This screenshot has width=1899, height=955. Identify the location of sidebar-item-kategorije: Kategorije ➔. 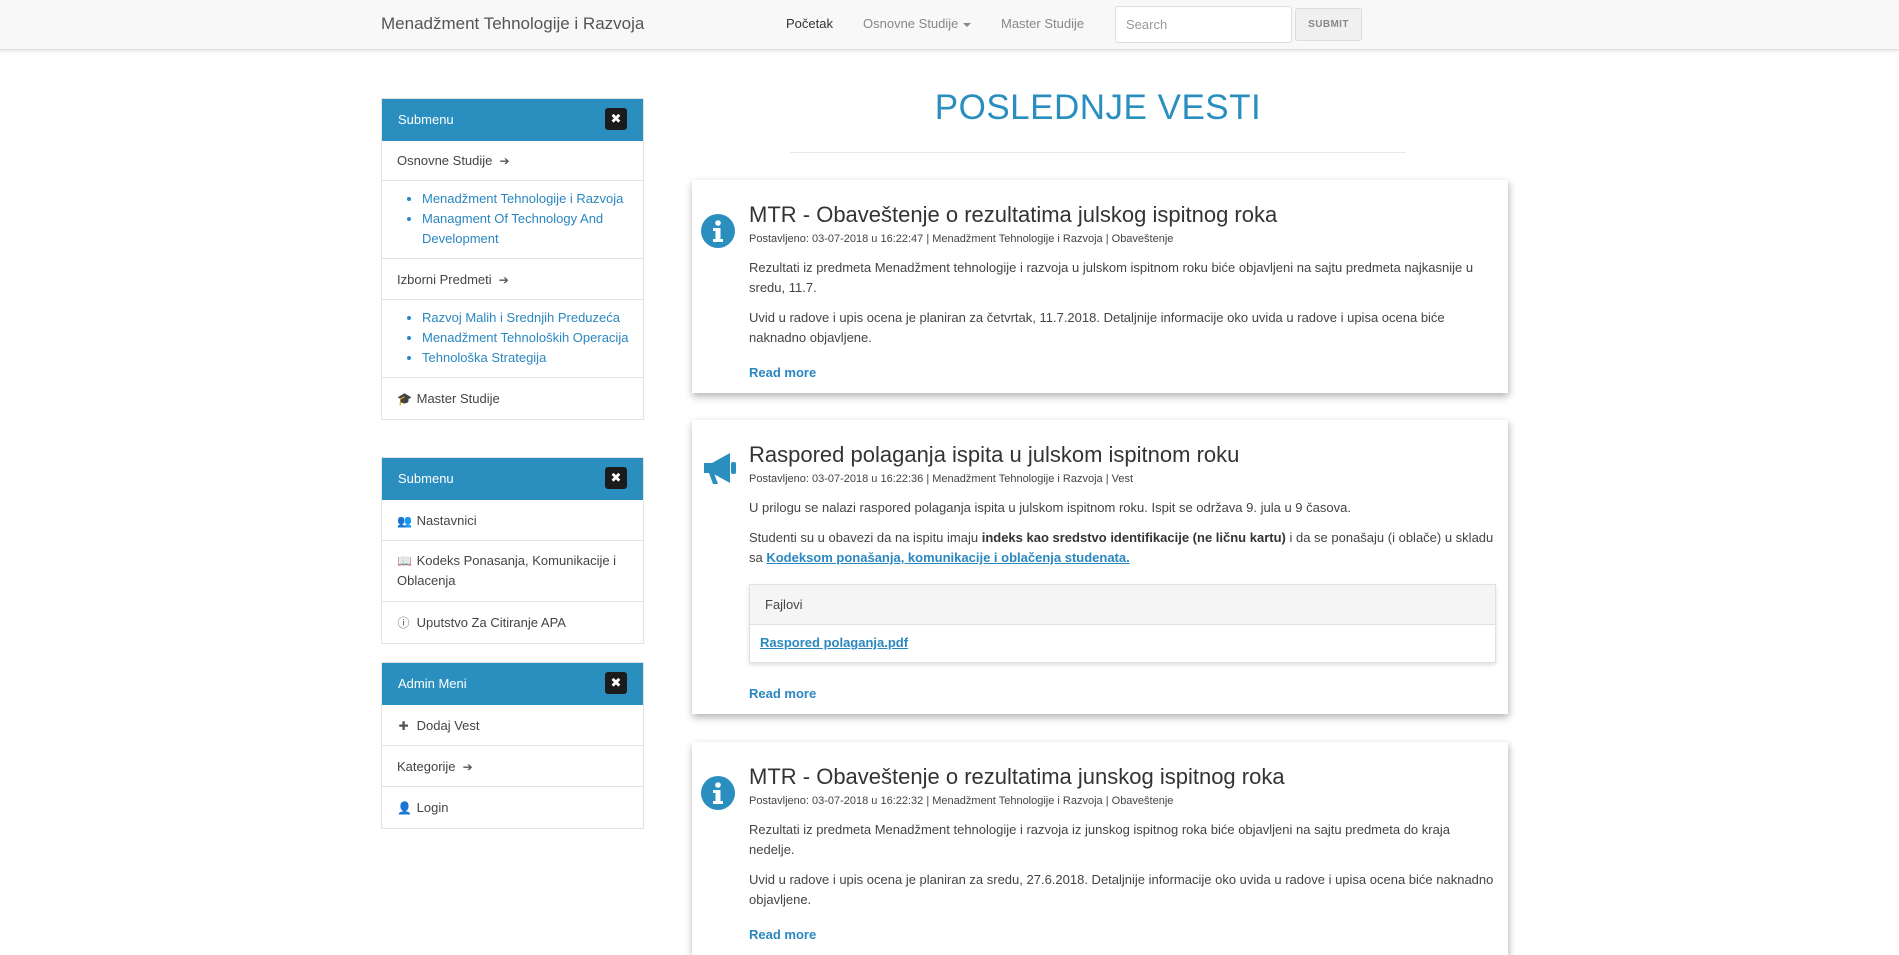
(512, 766).